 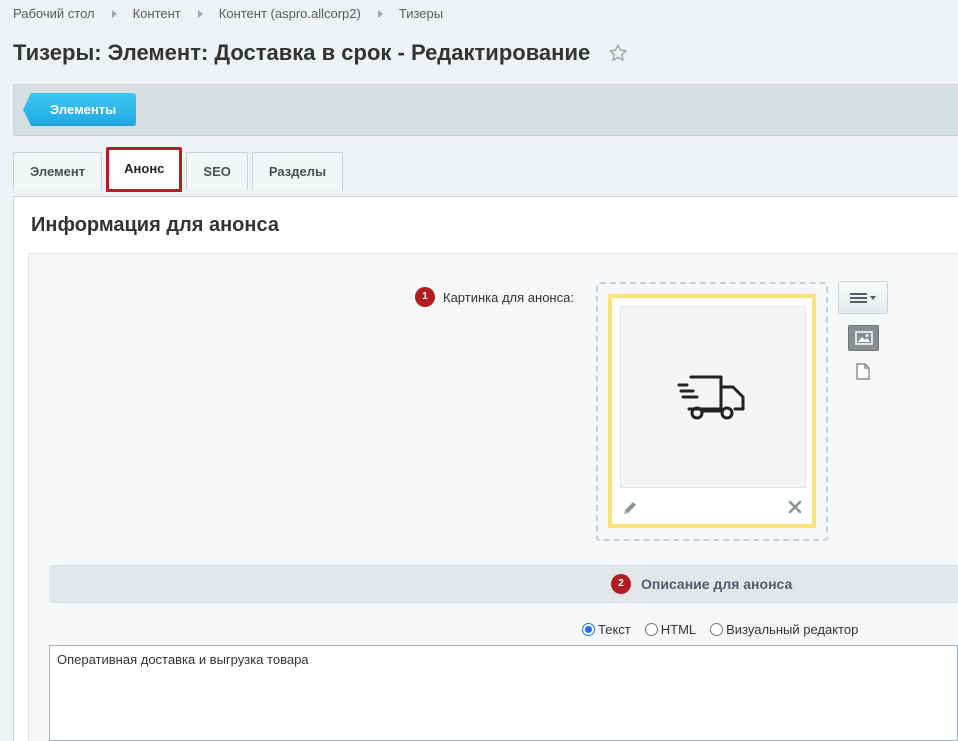 I want to click on radio-option-visual-editor: Визуальный редактор, so click(x=784, y=629).